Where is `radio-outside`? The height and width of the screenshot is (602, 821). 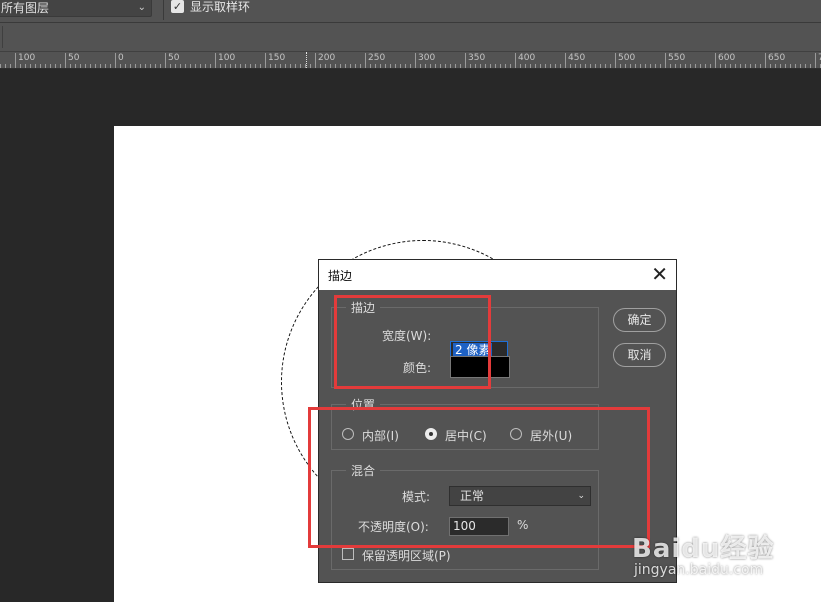
radio-outside is located at coordinates (516, 434).